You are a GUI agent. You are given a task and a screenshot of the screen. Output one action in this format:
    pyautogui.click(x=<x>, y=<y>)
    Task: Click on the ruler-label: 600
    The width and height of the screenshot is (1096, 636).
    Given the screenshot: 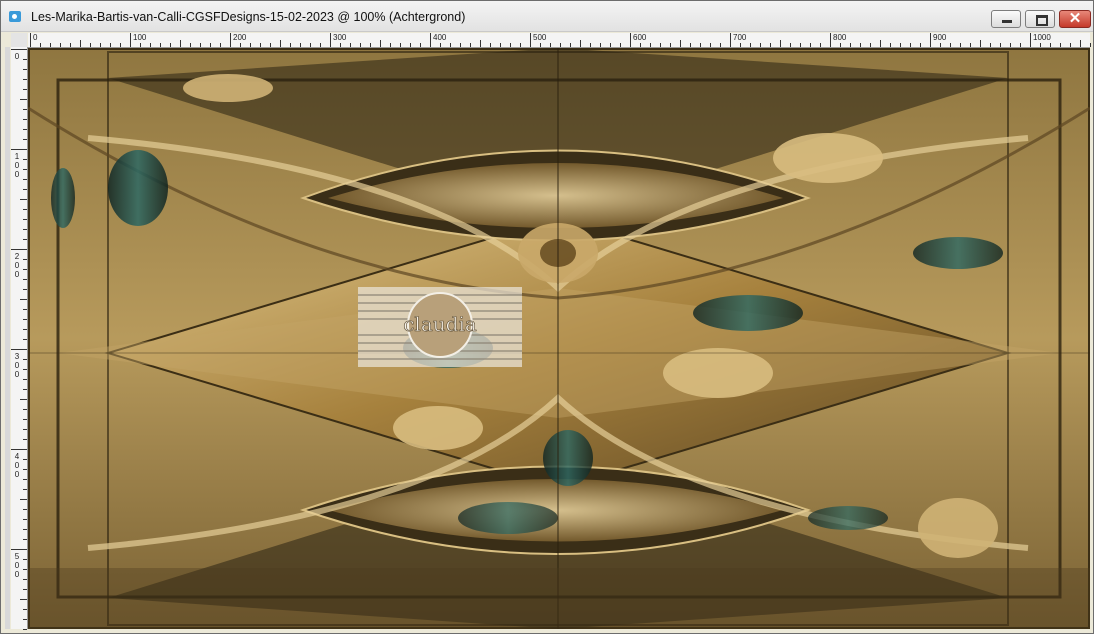 What is the action you would take?
    pyautogui.click(x=640, y=37)
    